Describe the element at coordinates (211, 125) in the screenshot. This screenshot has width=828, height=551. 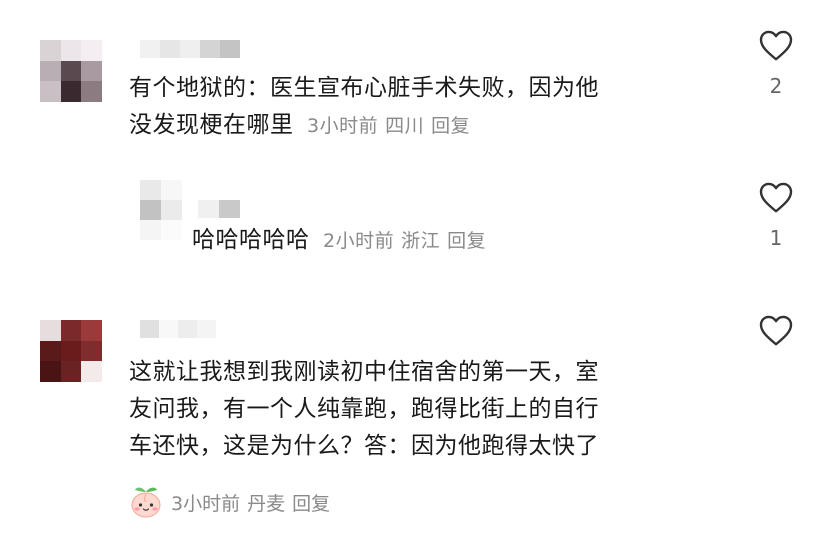
I see `comment-text-line-end: 没发现梗在哪里` at that location.